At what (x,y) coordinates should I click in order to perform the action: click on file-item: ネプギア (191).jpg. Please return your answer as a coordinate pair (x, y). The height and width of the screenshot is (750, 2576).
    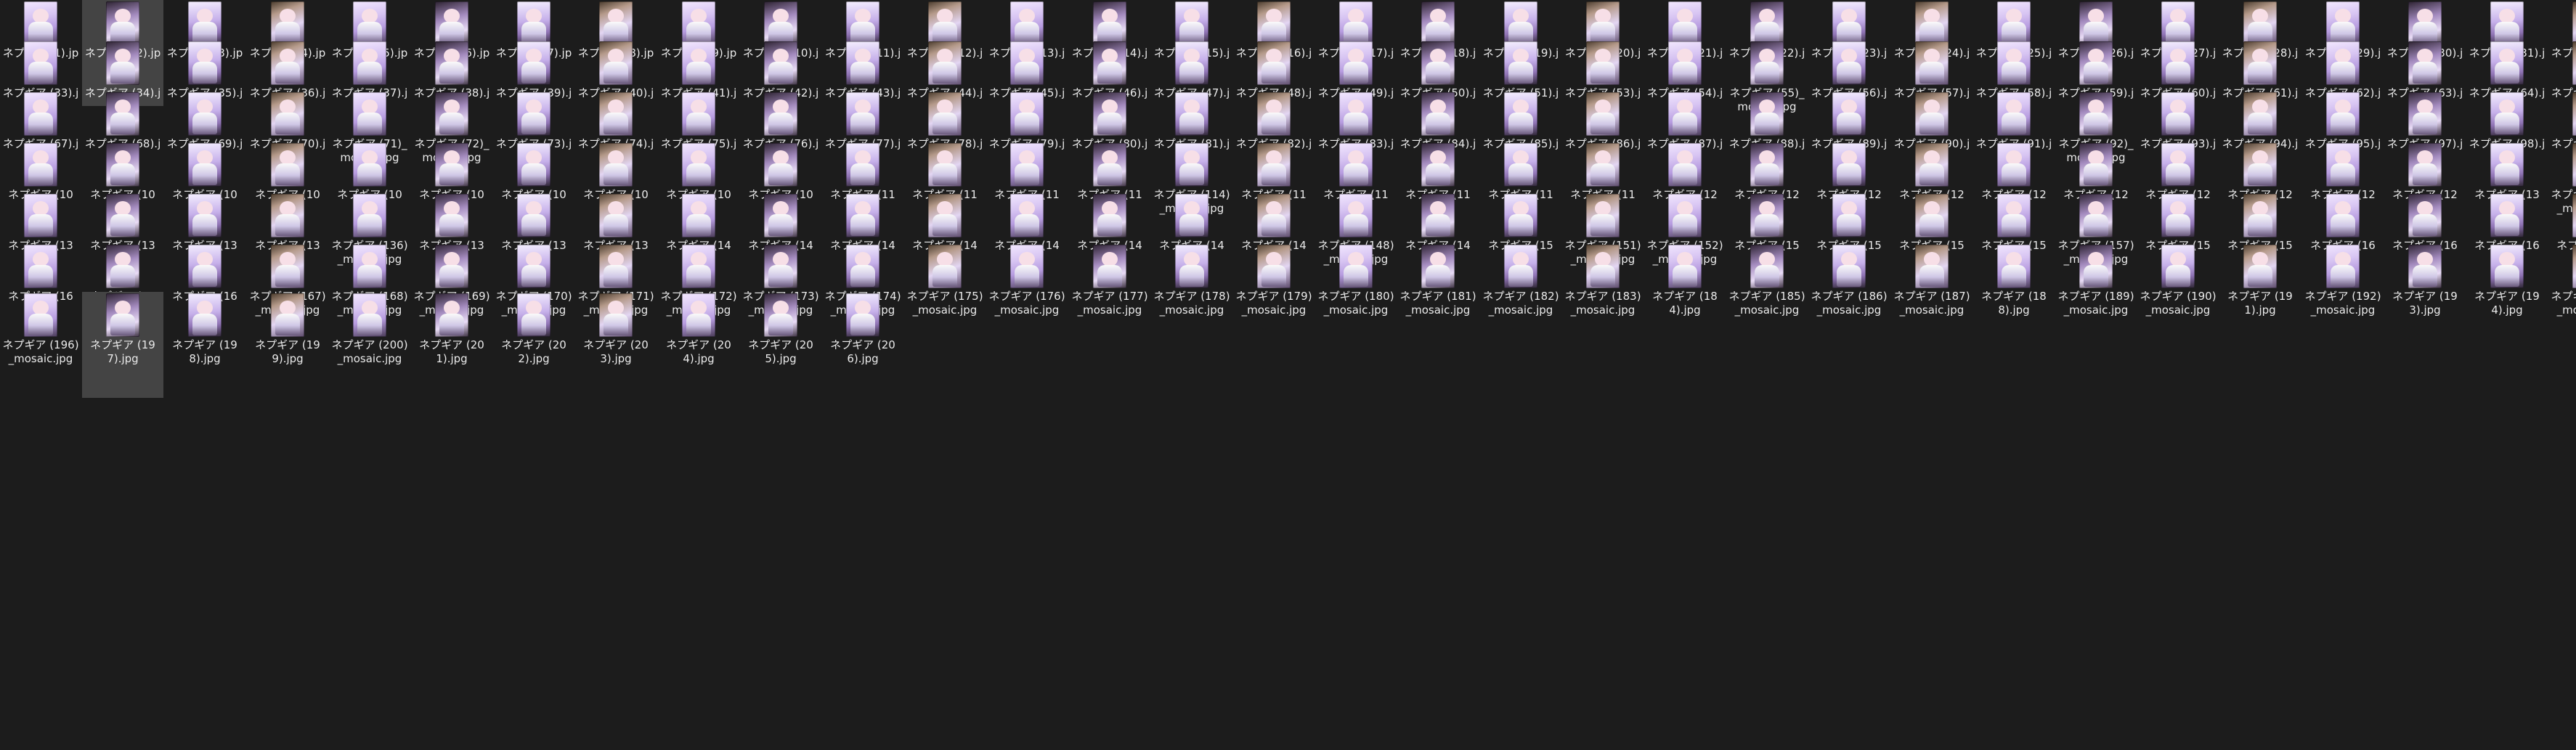
    Looking at the image, I should click on (2260, 296).